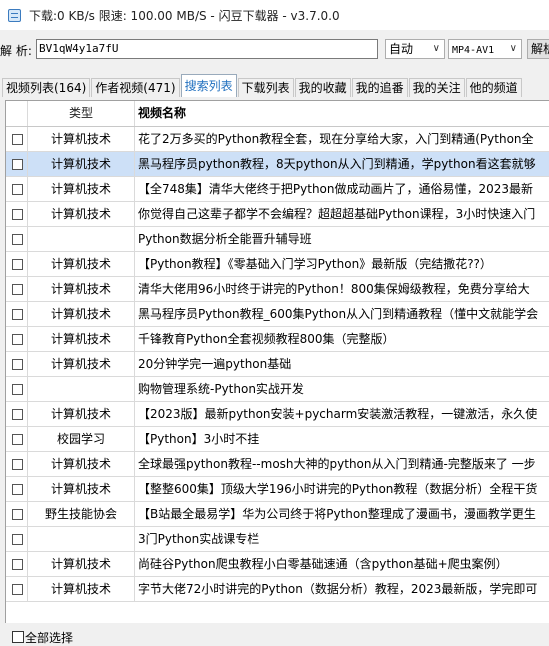  I want to click on table-row: 购物管理系统-Python实战开发, so click(277, 389).